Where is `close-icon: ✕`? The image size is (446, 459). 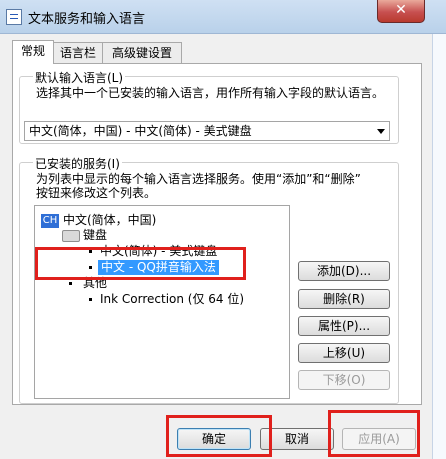 close-icon: ✕ is located at coordinates (401, 10).